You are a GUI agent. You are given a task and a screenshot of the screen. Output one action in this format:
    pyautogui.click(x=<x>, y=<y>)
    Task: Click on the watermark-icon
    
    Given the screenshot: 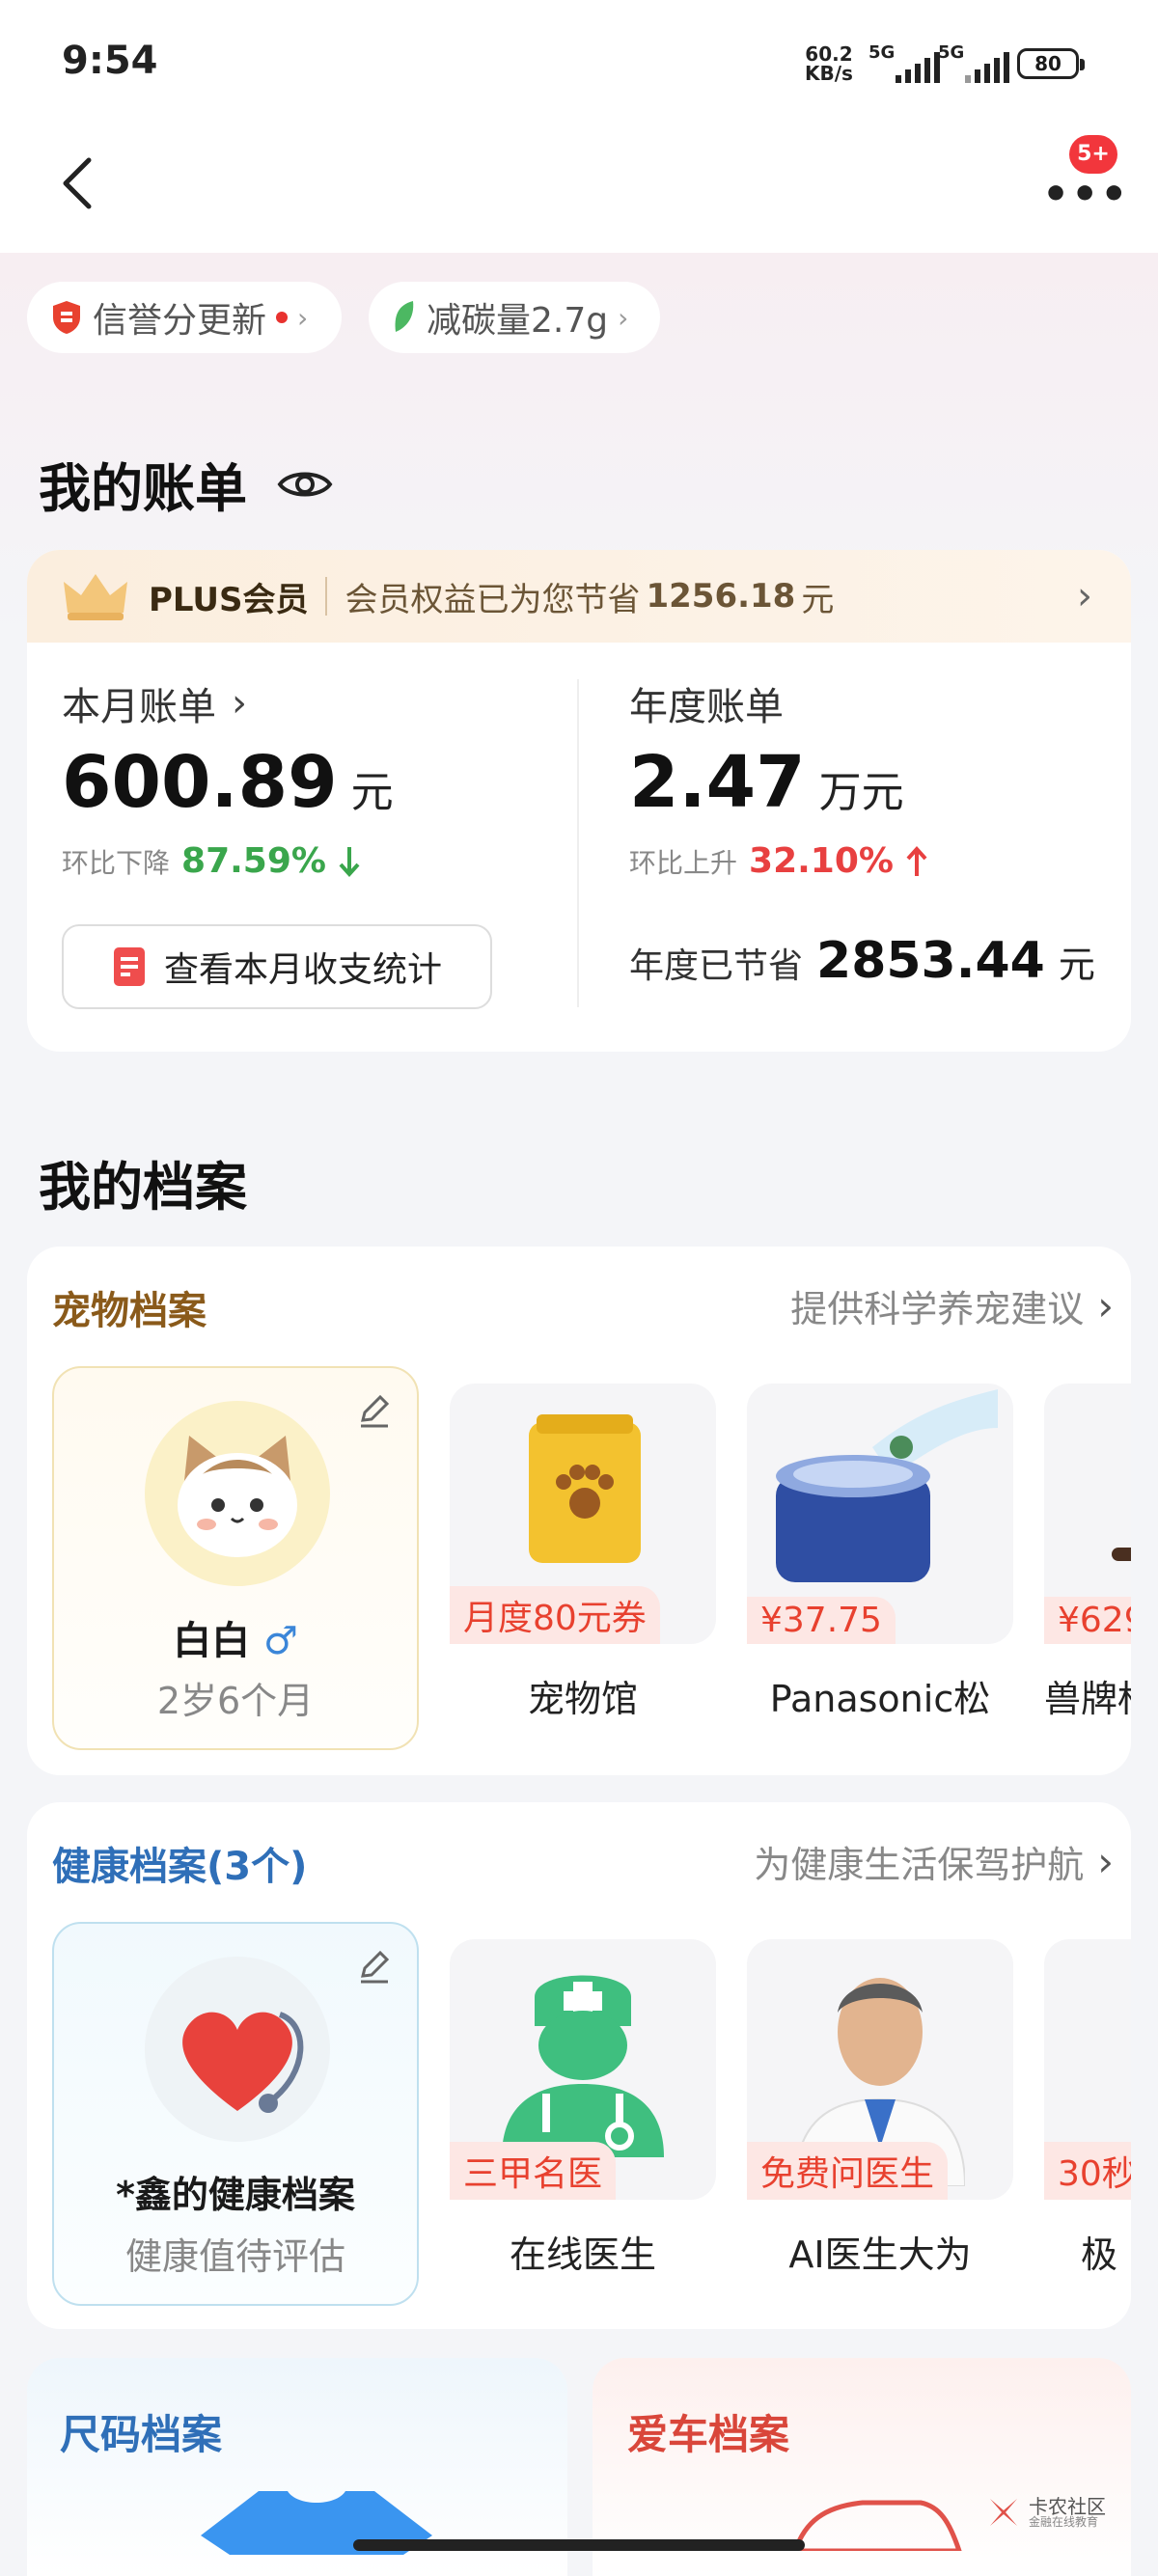 What is the action you would take?
    pyautogui.click(x=1003, y=2512)
    